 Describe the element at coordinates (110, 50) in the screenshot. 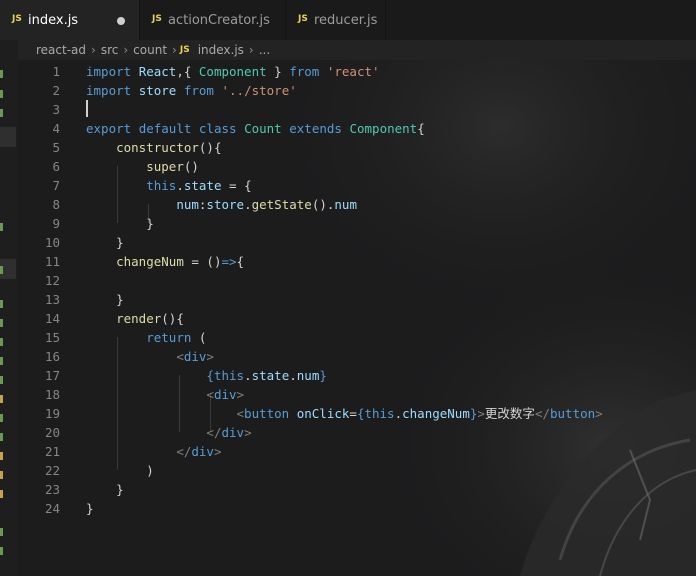

I see `breadcrumb-folder: src` at that location.